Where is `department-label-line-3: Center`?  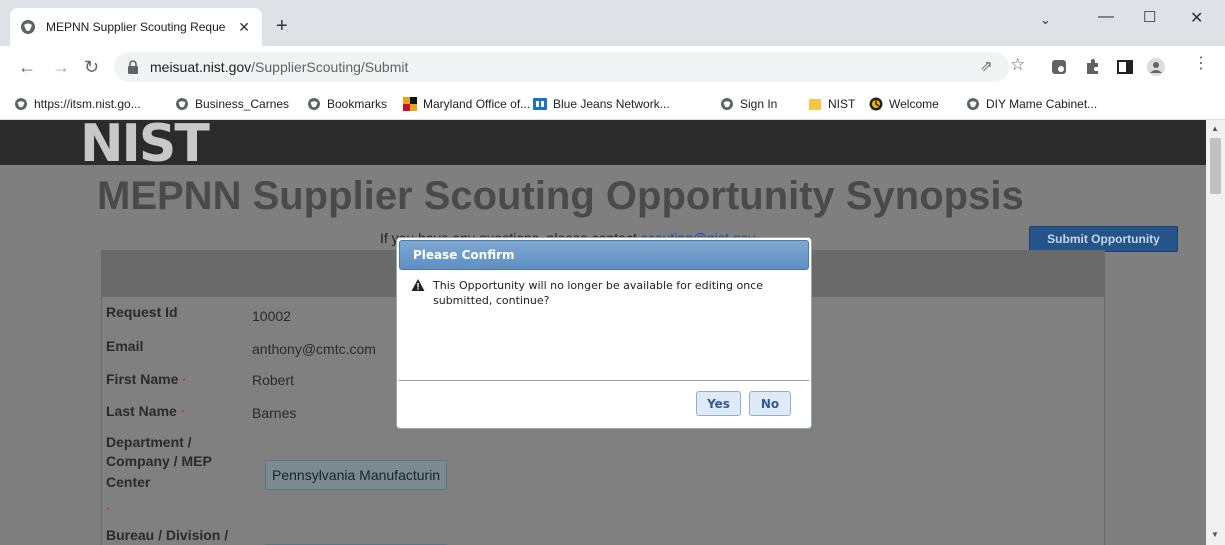
department-label-line-3: Center is located at coordinates (128, 482).